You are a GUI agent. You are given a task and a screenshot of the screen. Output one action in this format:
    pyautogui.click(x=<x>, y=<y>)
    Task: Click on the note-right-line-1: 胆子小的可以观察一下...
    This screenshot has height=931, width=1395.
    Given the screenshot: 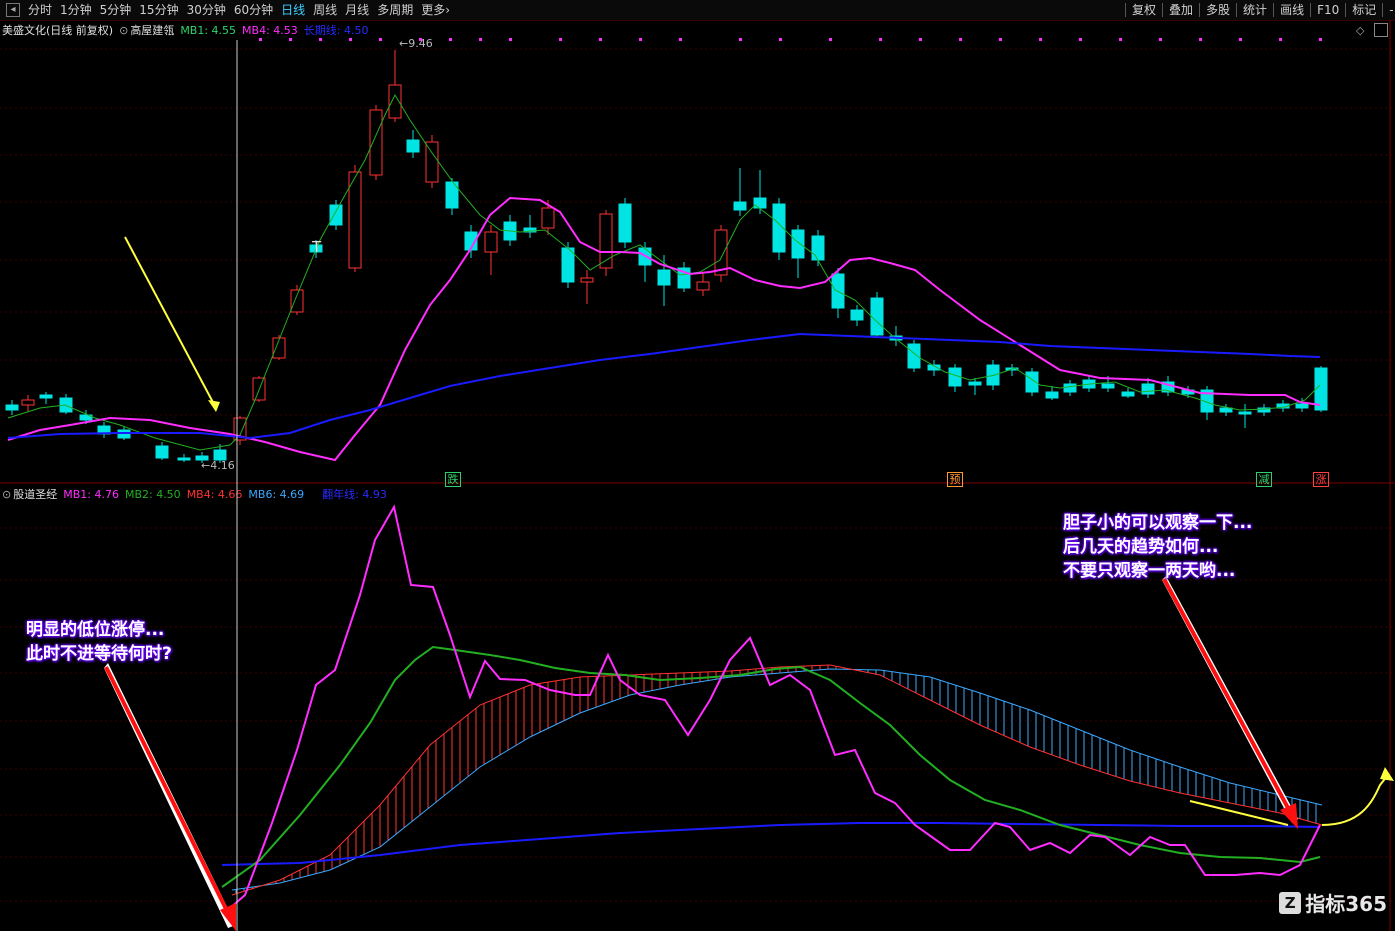 What is the action you would take?
    pyautogui.click(x=1158, y=523)
    